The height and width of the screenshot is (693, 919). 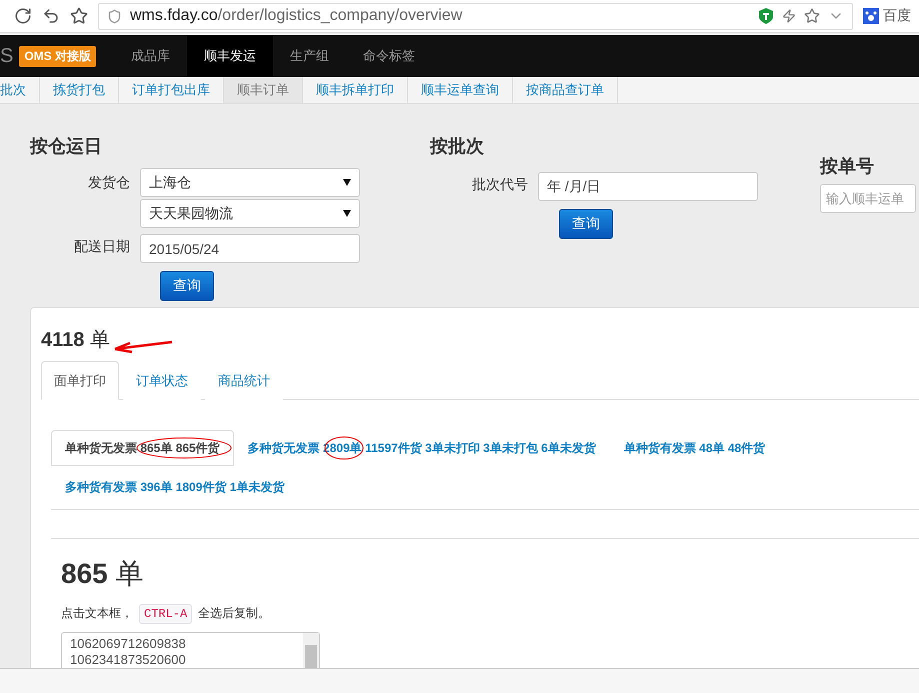 I want to click on order-count: 865 单, so click(x=102, y=574).